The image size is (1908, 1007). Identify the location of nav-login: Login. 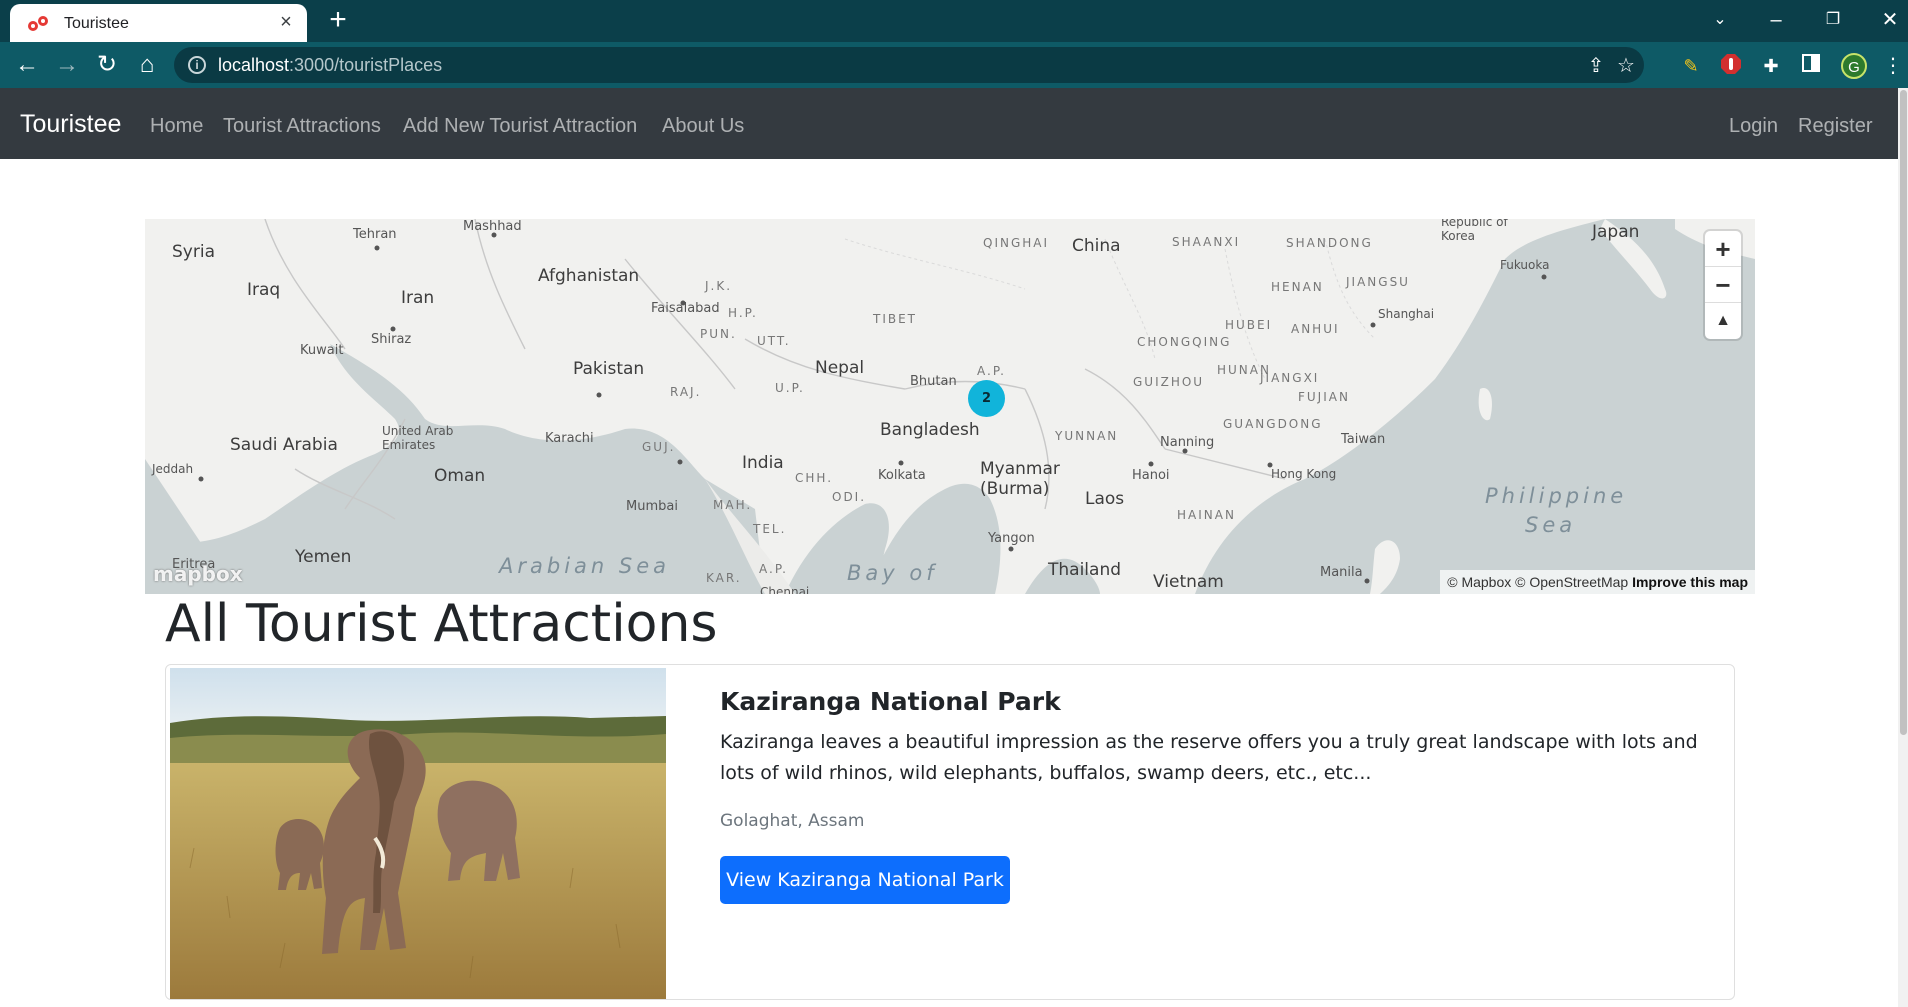
(1753, 126).